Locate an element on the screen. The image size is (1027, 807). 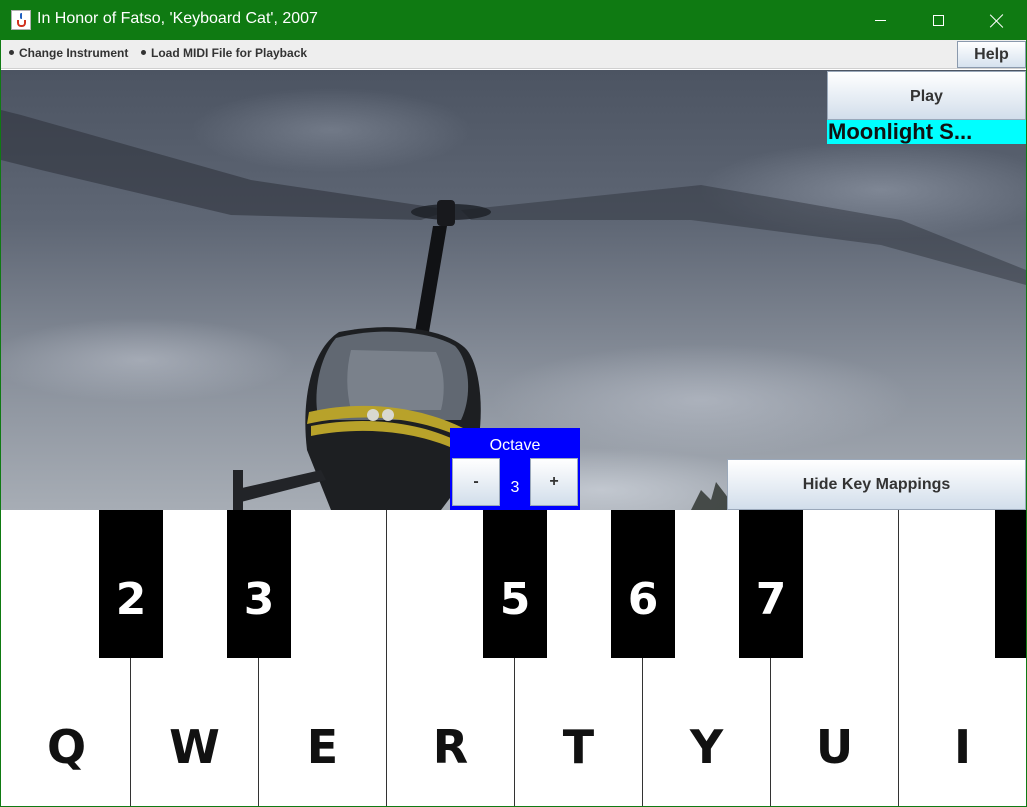
octave-value: 3 is located at coordinates (515, 487).